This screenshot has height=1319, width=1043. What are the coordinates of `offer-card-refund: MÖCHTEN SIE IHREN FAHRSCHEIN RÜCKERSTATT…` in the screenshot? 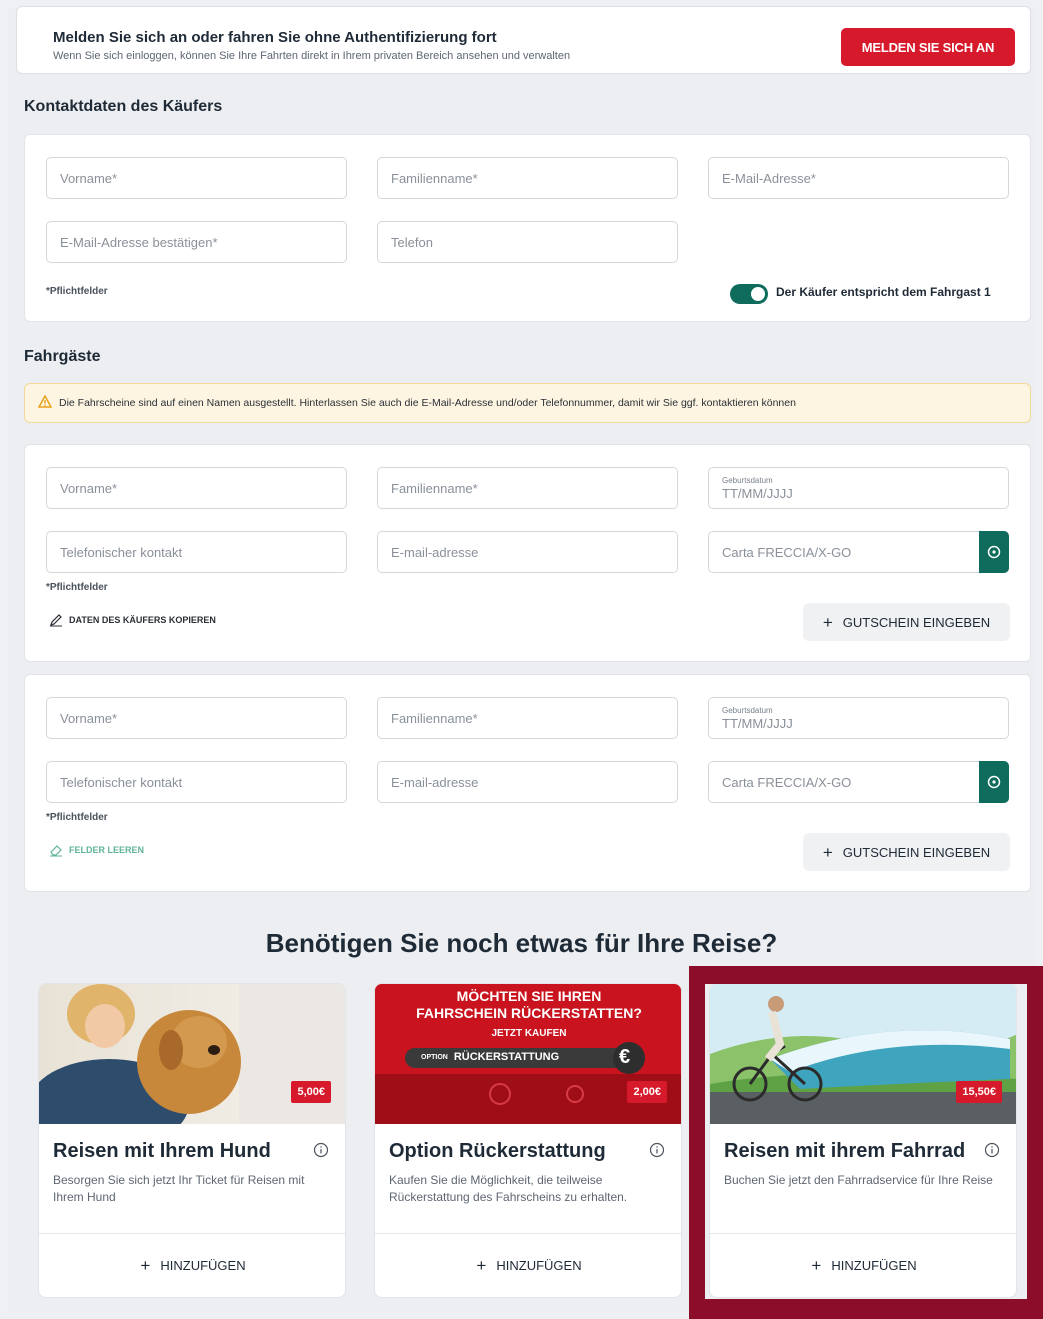 It's located at (528, 1140).